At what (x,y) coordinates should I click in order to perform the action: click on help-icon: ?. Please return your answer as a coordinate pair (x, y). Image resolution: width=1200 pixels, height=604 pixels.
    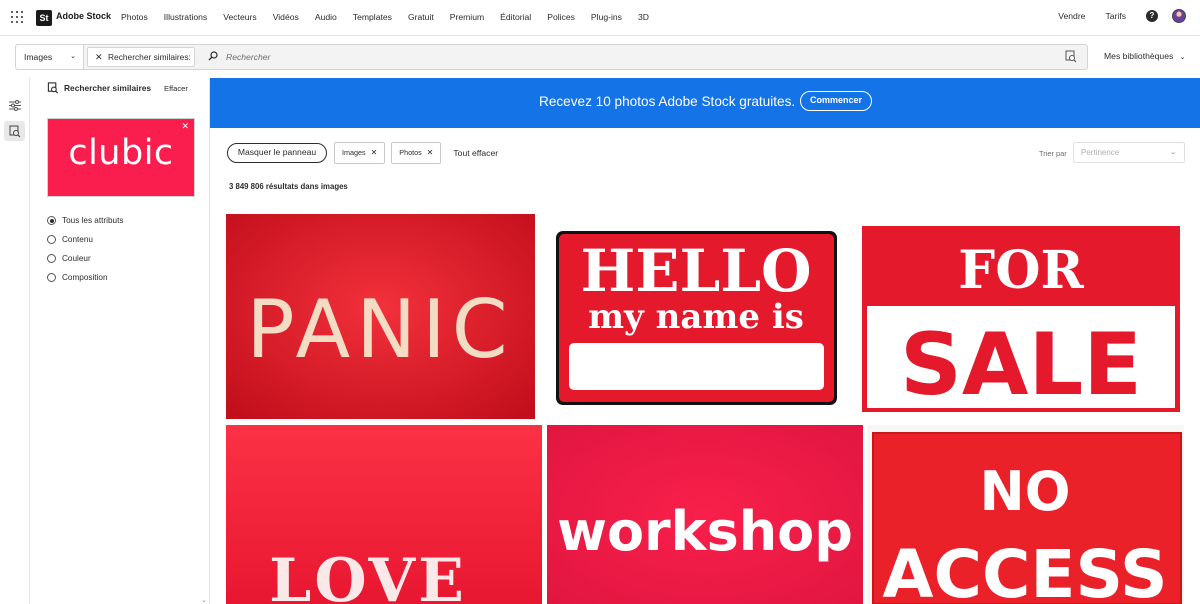
    Looking at the image, I should click on (1152, 16).